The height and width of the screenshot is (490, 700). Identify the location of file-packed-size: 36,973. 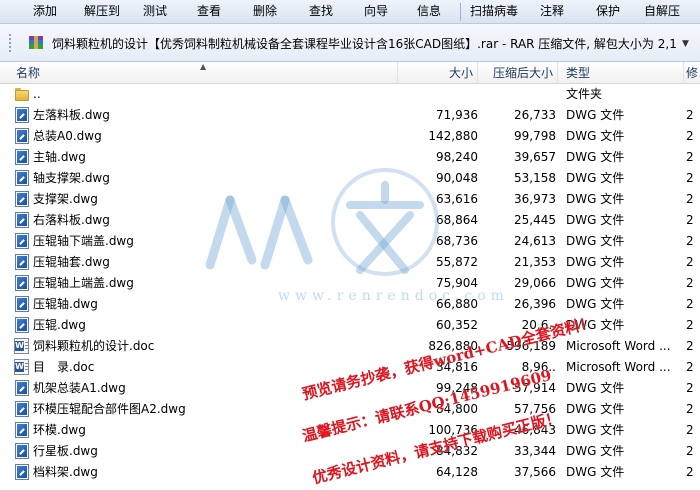
(535, 199).